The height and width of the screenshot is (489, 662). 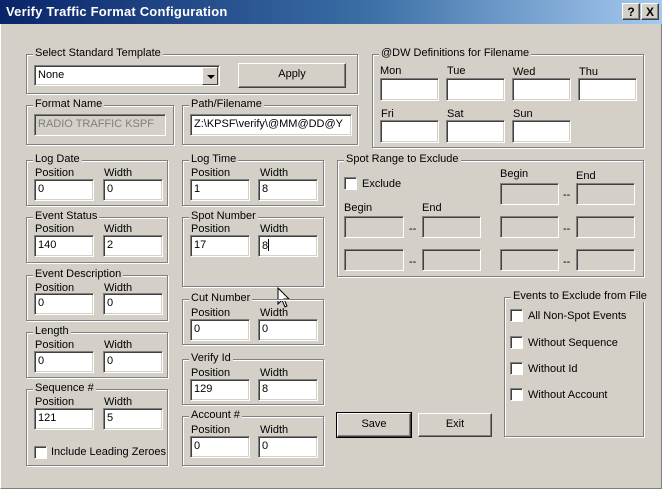 I want to click on length-position-label: Position, so click(x=55, y=345).